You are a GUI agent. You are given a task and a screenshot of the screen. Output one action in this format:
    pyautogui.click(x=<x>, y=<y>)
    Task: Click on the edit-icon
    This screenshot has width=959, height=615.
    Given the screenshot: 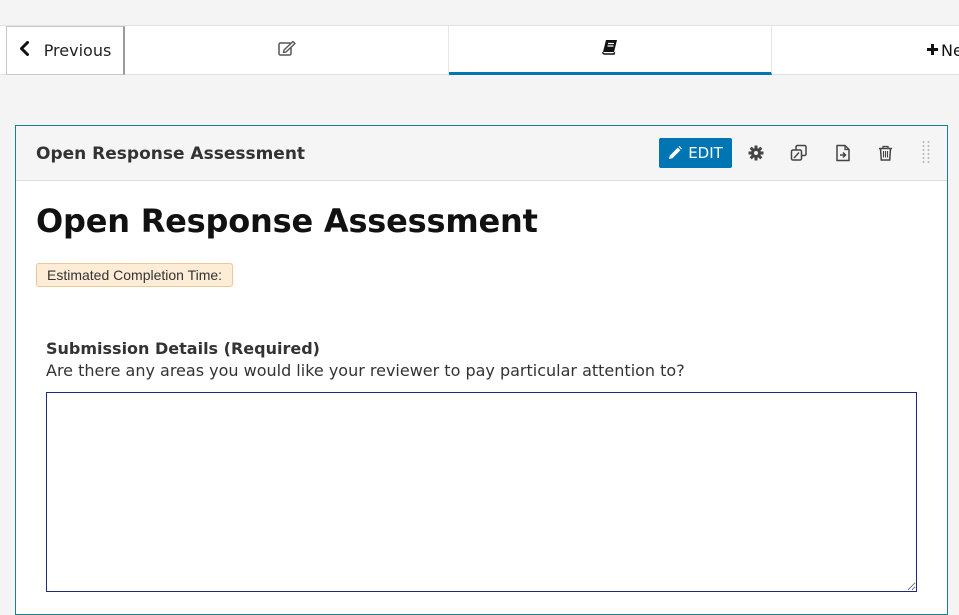 What is the action you would take?
    pyautogui.click(x=286, y=50)
    